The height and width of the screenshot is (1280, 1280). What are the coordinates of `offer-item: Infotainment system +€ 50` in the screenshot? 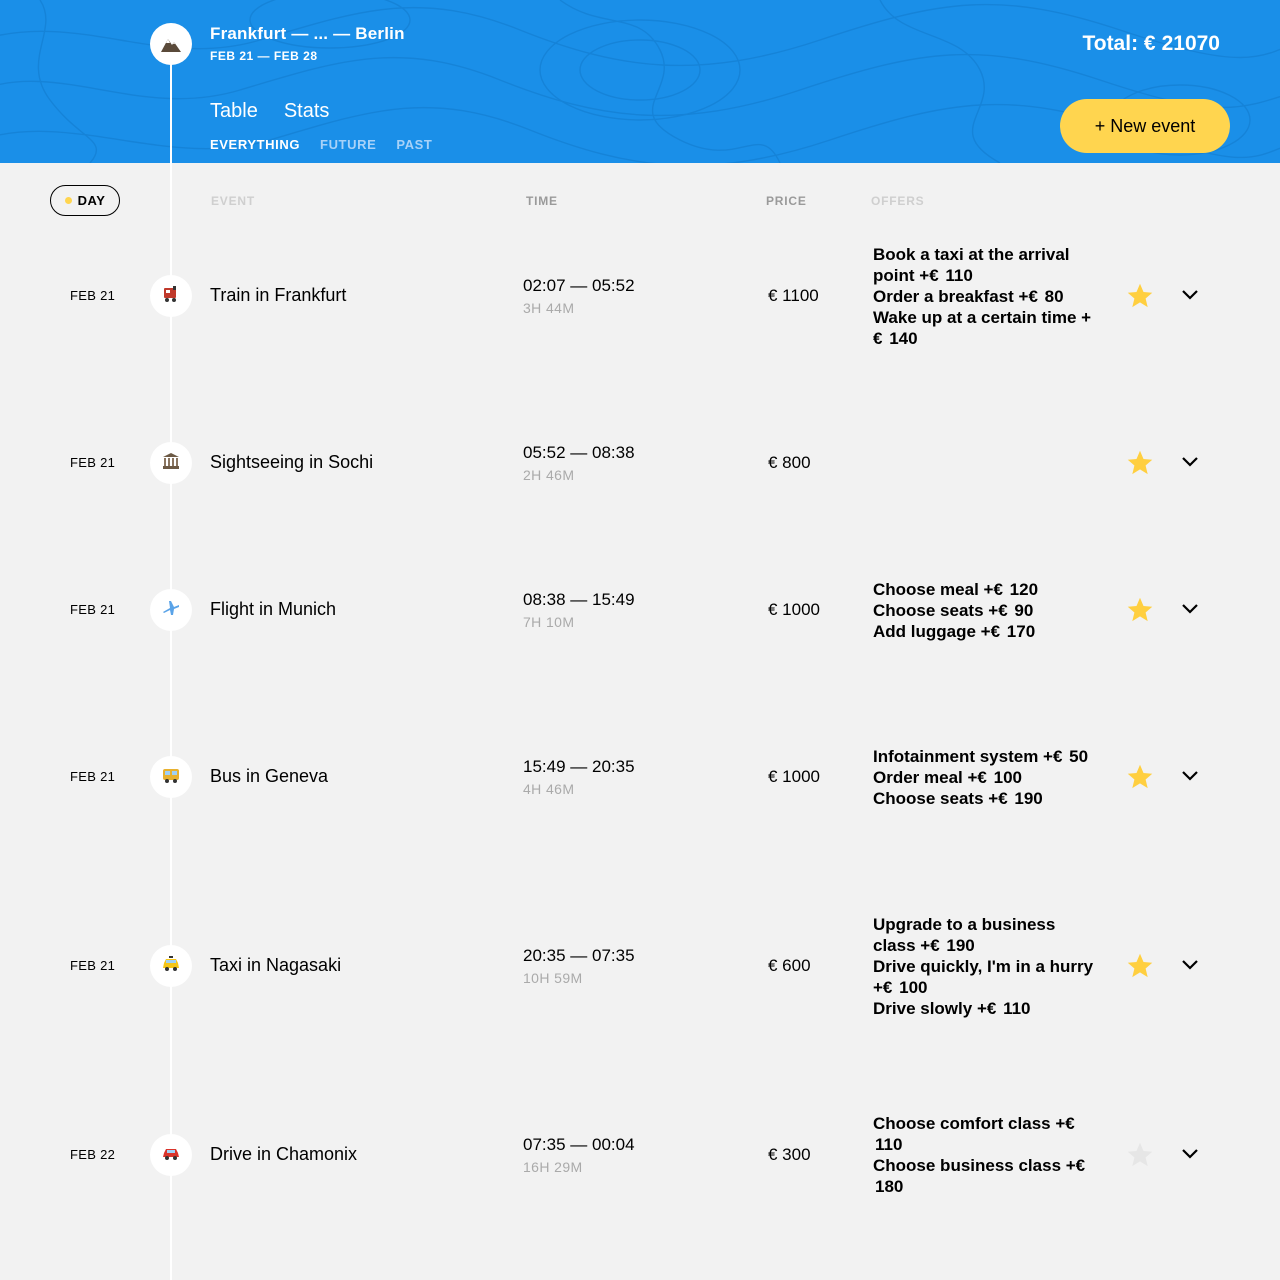 It's located at (981, 756).